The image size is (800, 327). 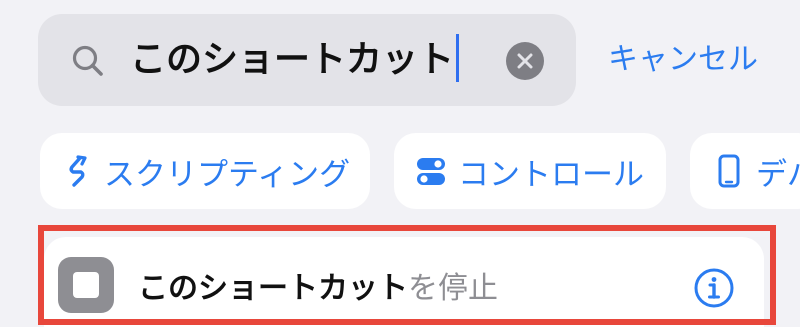 I want to click on clear-search-button, so click(x=525, y=61).